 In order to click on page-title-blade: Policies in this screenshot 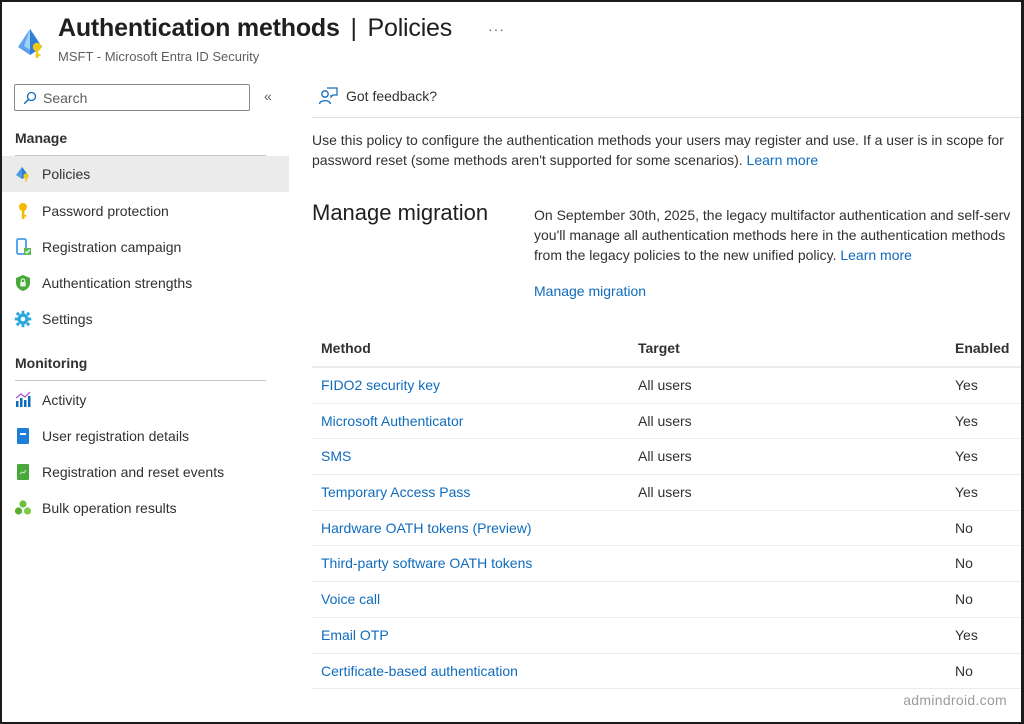, I will do `click(410, 28)`.